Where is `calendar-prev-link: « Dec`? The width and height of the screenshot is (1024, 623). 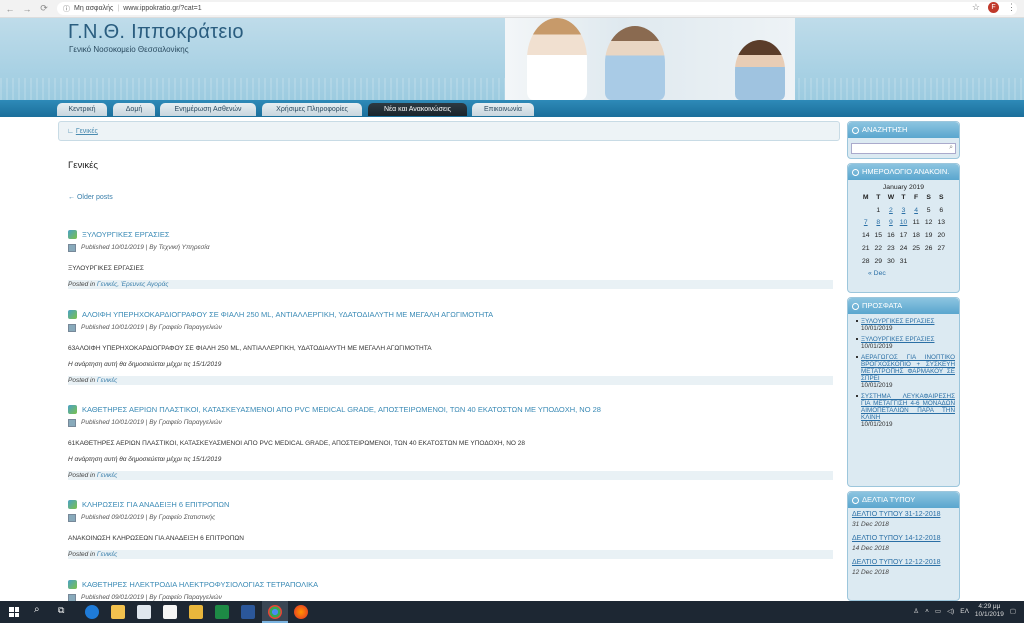 calendar-prev-link: « Dec is located at coordinates (903, 272).